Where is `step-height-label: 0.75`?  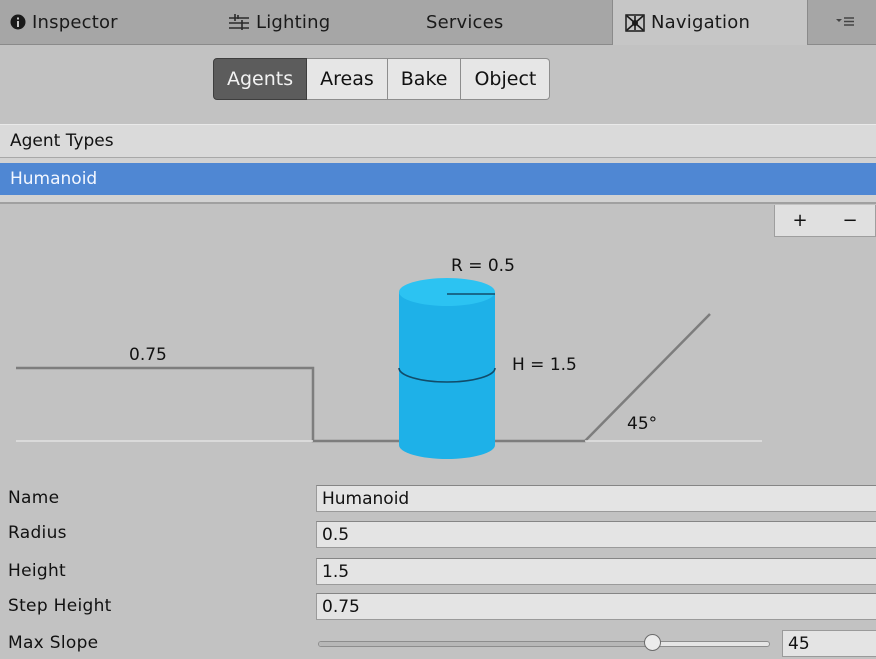
step-height-label: 0.75 is located at coordinates (148, 355).